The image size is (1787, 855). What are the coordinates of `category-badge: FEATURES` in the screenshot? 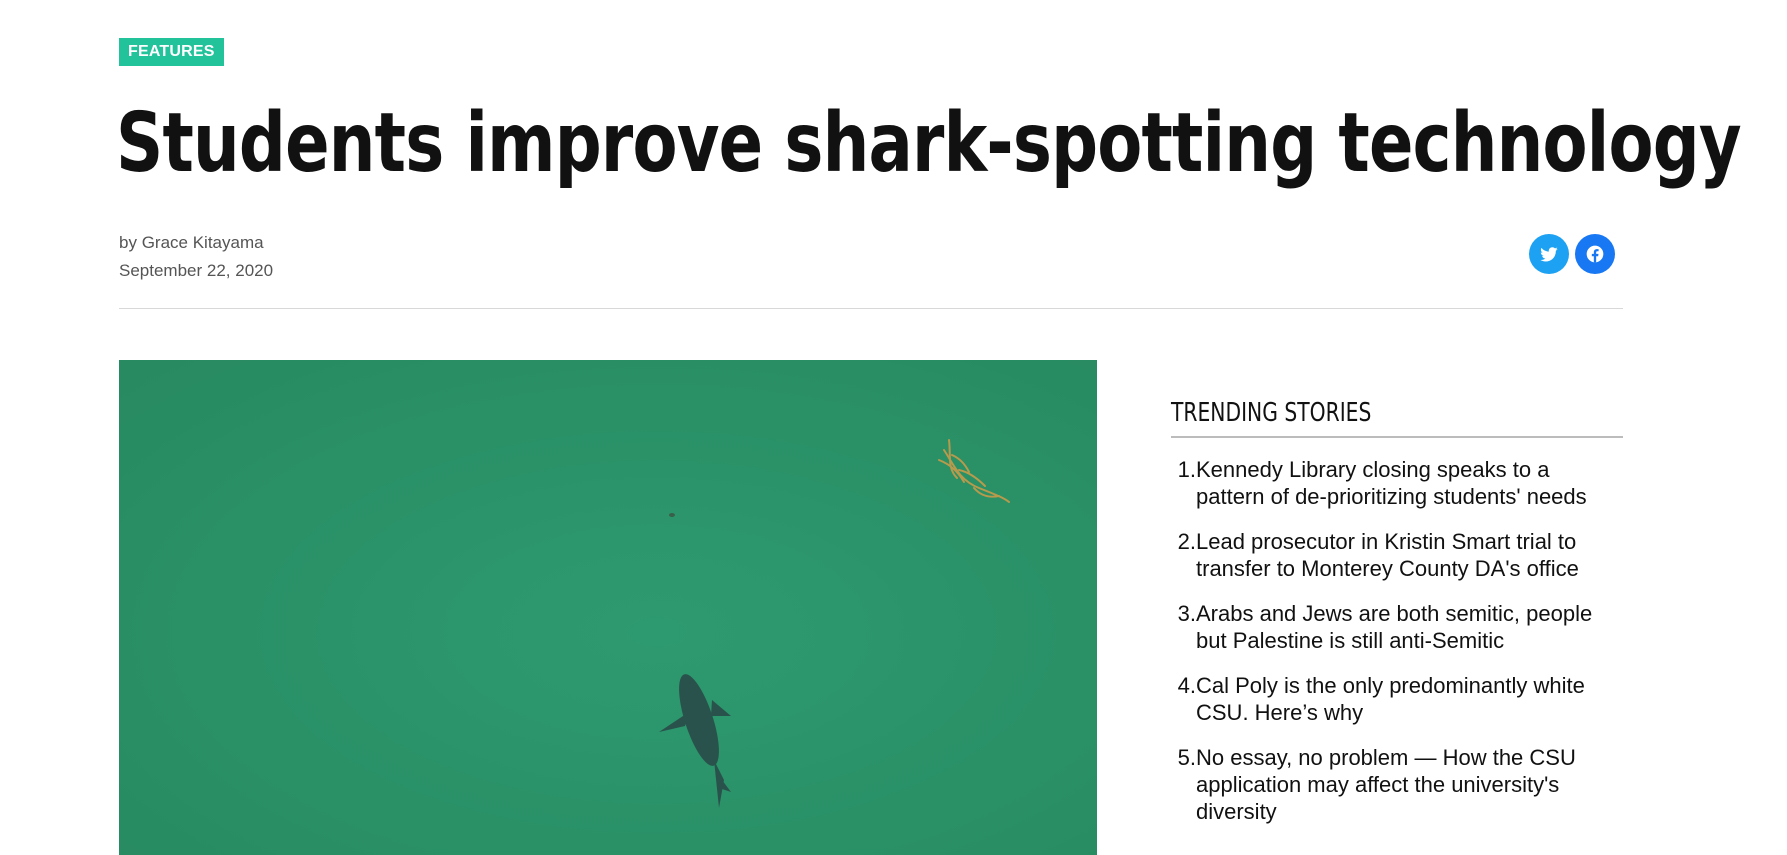 It's located at (171, 52).